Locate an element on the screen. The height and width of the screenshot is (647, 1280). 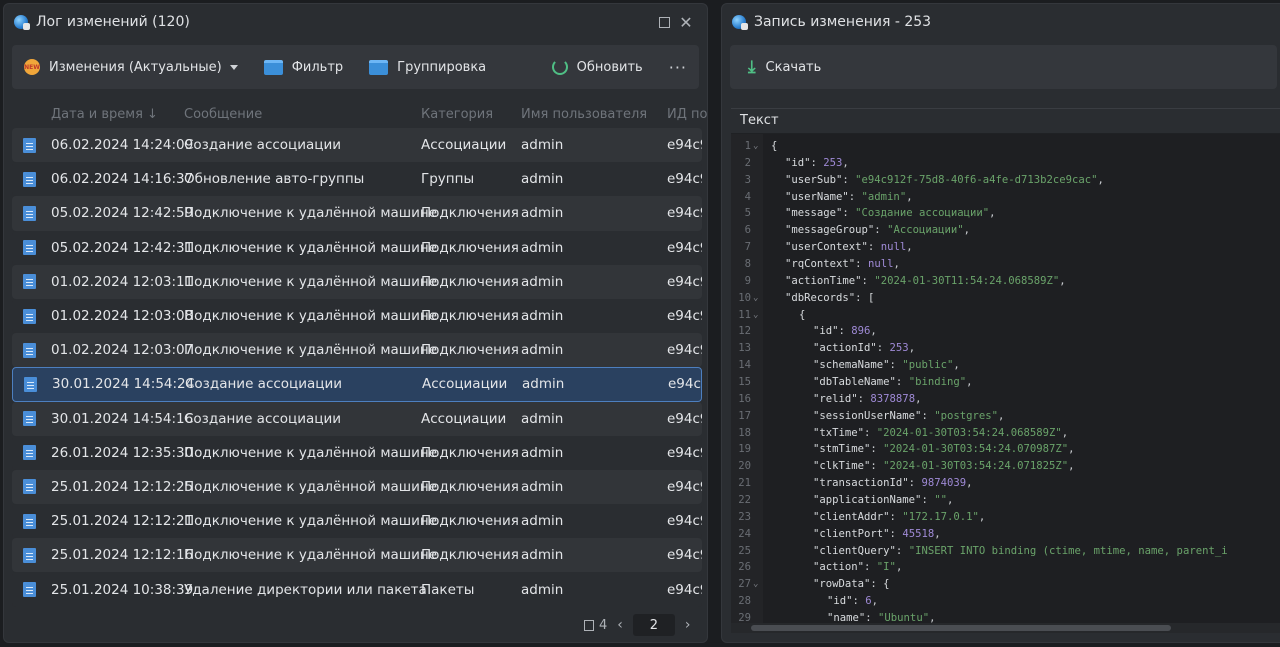
json-key: "userName" is located at coordinates (817, 196).